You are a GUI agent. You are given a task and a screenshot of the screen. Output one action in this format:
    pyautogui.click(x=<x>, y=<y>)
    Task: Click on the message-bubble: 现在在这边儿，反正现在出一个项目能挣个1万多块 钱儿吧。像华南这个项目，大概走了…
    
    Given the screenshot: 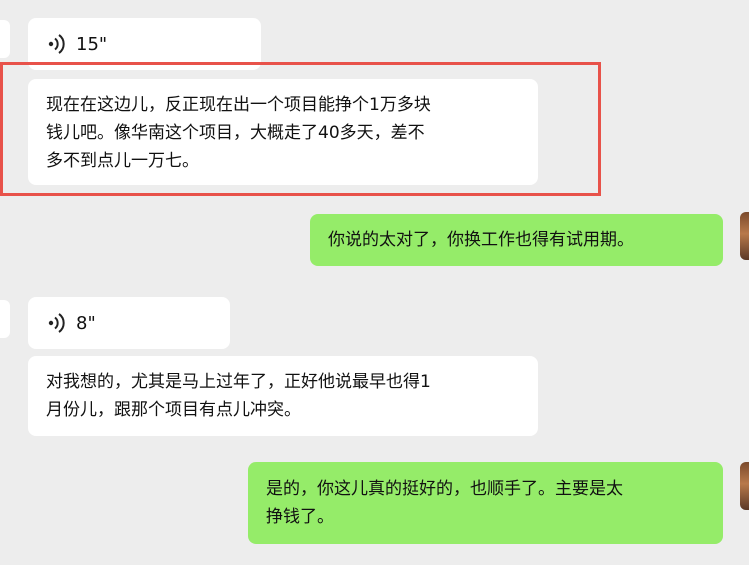 What is the action you would take?
    pyautogui.click(x=283, y=132)
    